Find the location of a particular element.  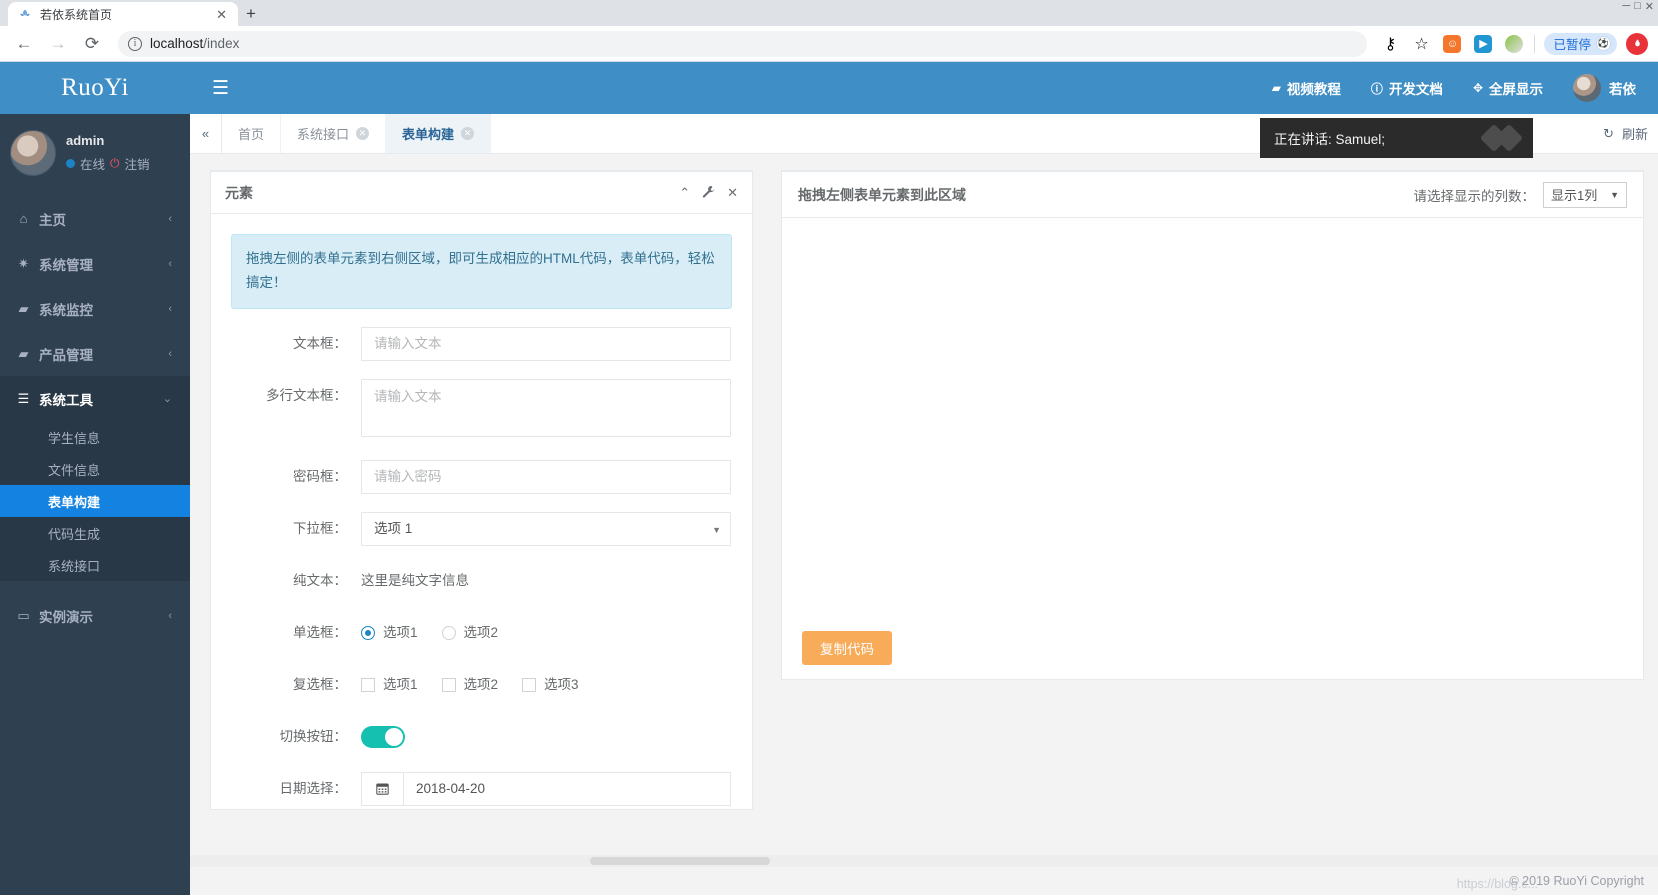

sidebar-item-product-management: ▰ 产品管理 ‹ is located at coordinates (95, 353).